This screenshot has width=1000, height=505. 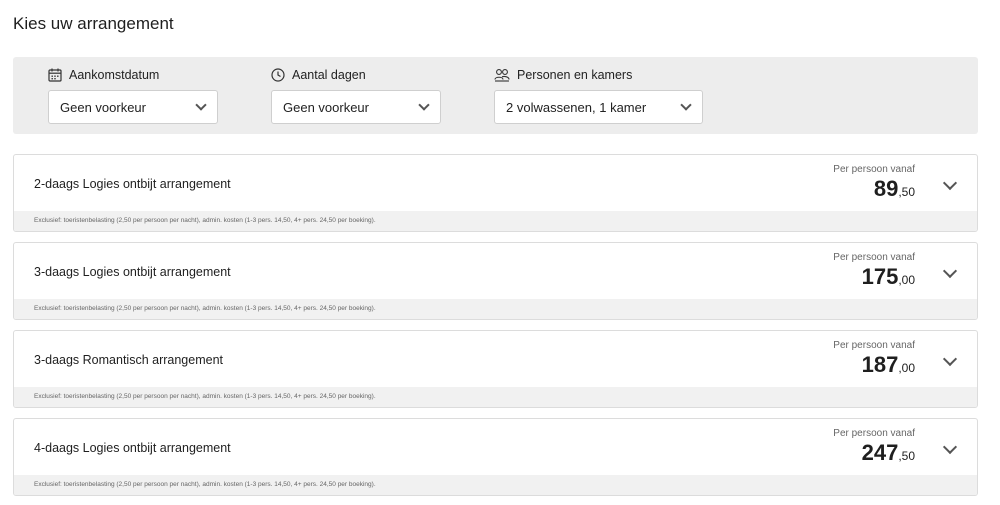 I want to click on days-select: Geen voorkeur, so click(x=356, y=107).